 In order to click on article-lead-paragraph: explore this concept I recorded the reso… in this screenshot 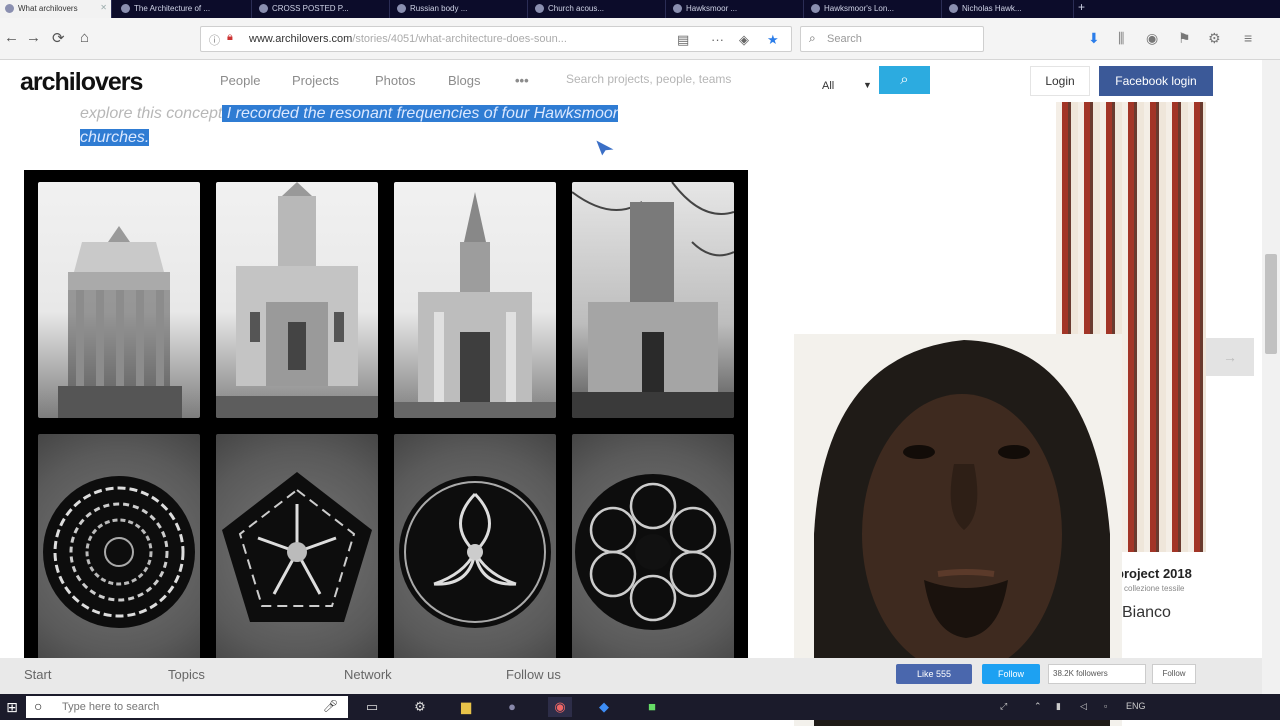, I will do `click(380, 126)`.